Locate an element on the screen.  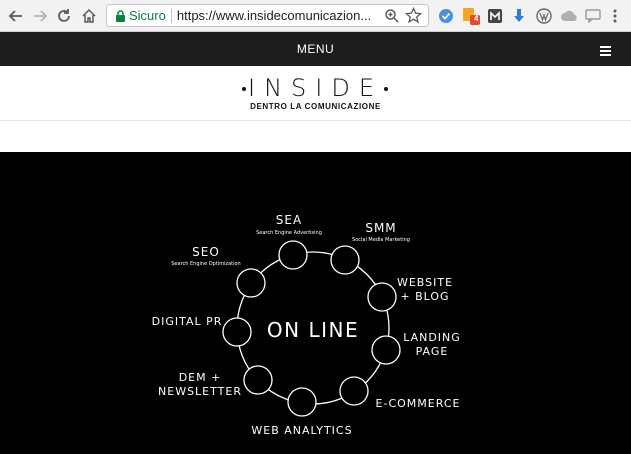
back-arrow-icon is located at coordinates (16, 16).